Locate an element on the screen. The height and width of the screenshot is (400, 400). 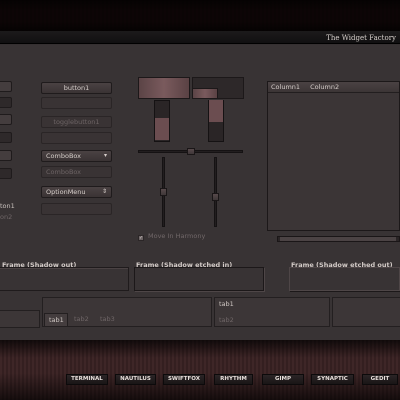
frame-shadow-etched-in is located at coordinates (199, 279).